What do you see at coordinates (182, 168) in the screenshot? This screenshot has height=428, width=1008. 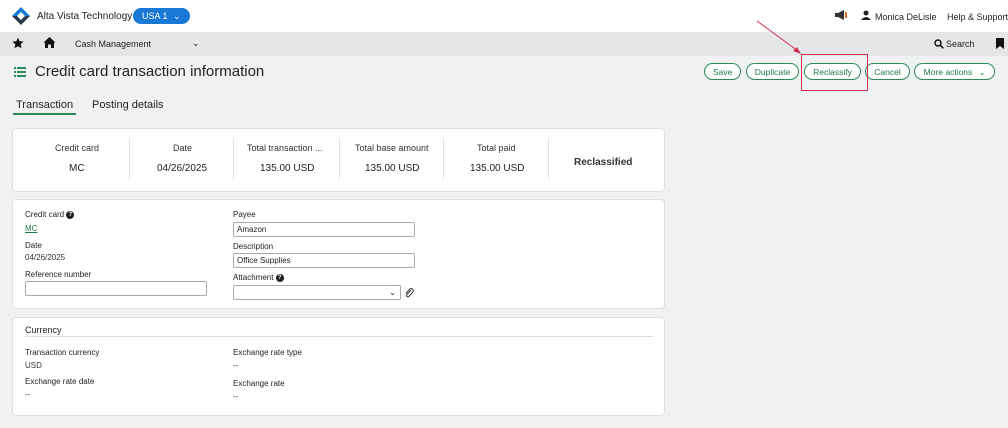 I see `summary-date-value: 04/26/2025` at bounding box center [182, 168].